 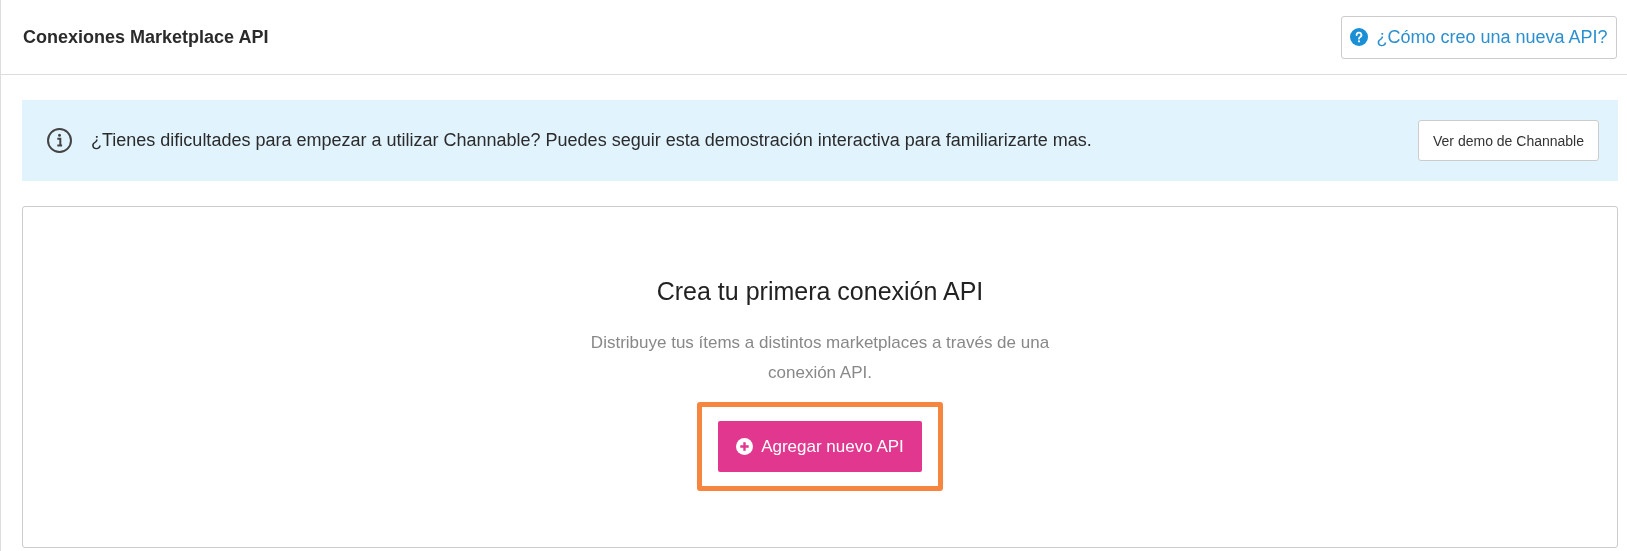 What do you see at coordinates (820, 358) in the screenshot?
I see `empty-state-description: Distribuye tus ítems a distintos marketplaces a través de una conexión API.` at bounding box center [820, 358].